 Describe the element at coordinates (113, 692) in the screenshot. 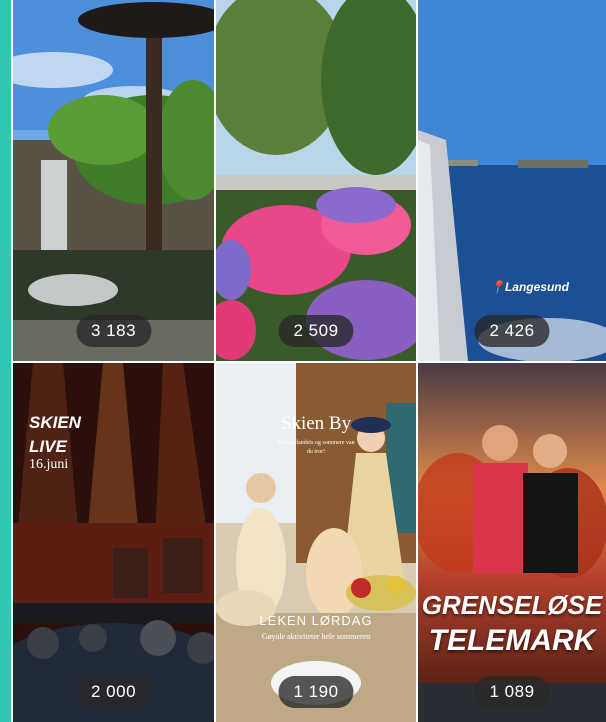

I see `view-count: 2 000` at that location.